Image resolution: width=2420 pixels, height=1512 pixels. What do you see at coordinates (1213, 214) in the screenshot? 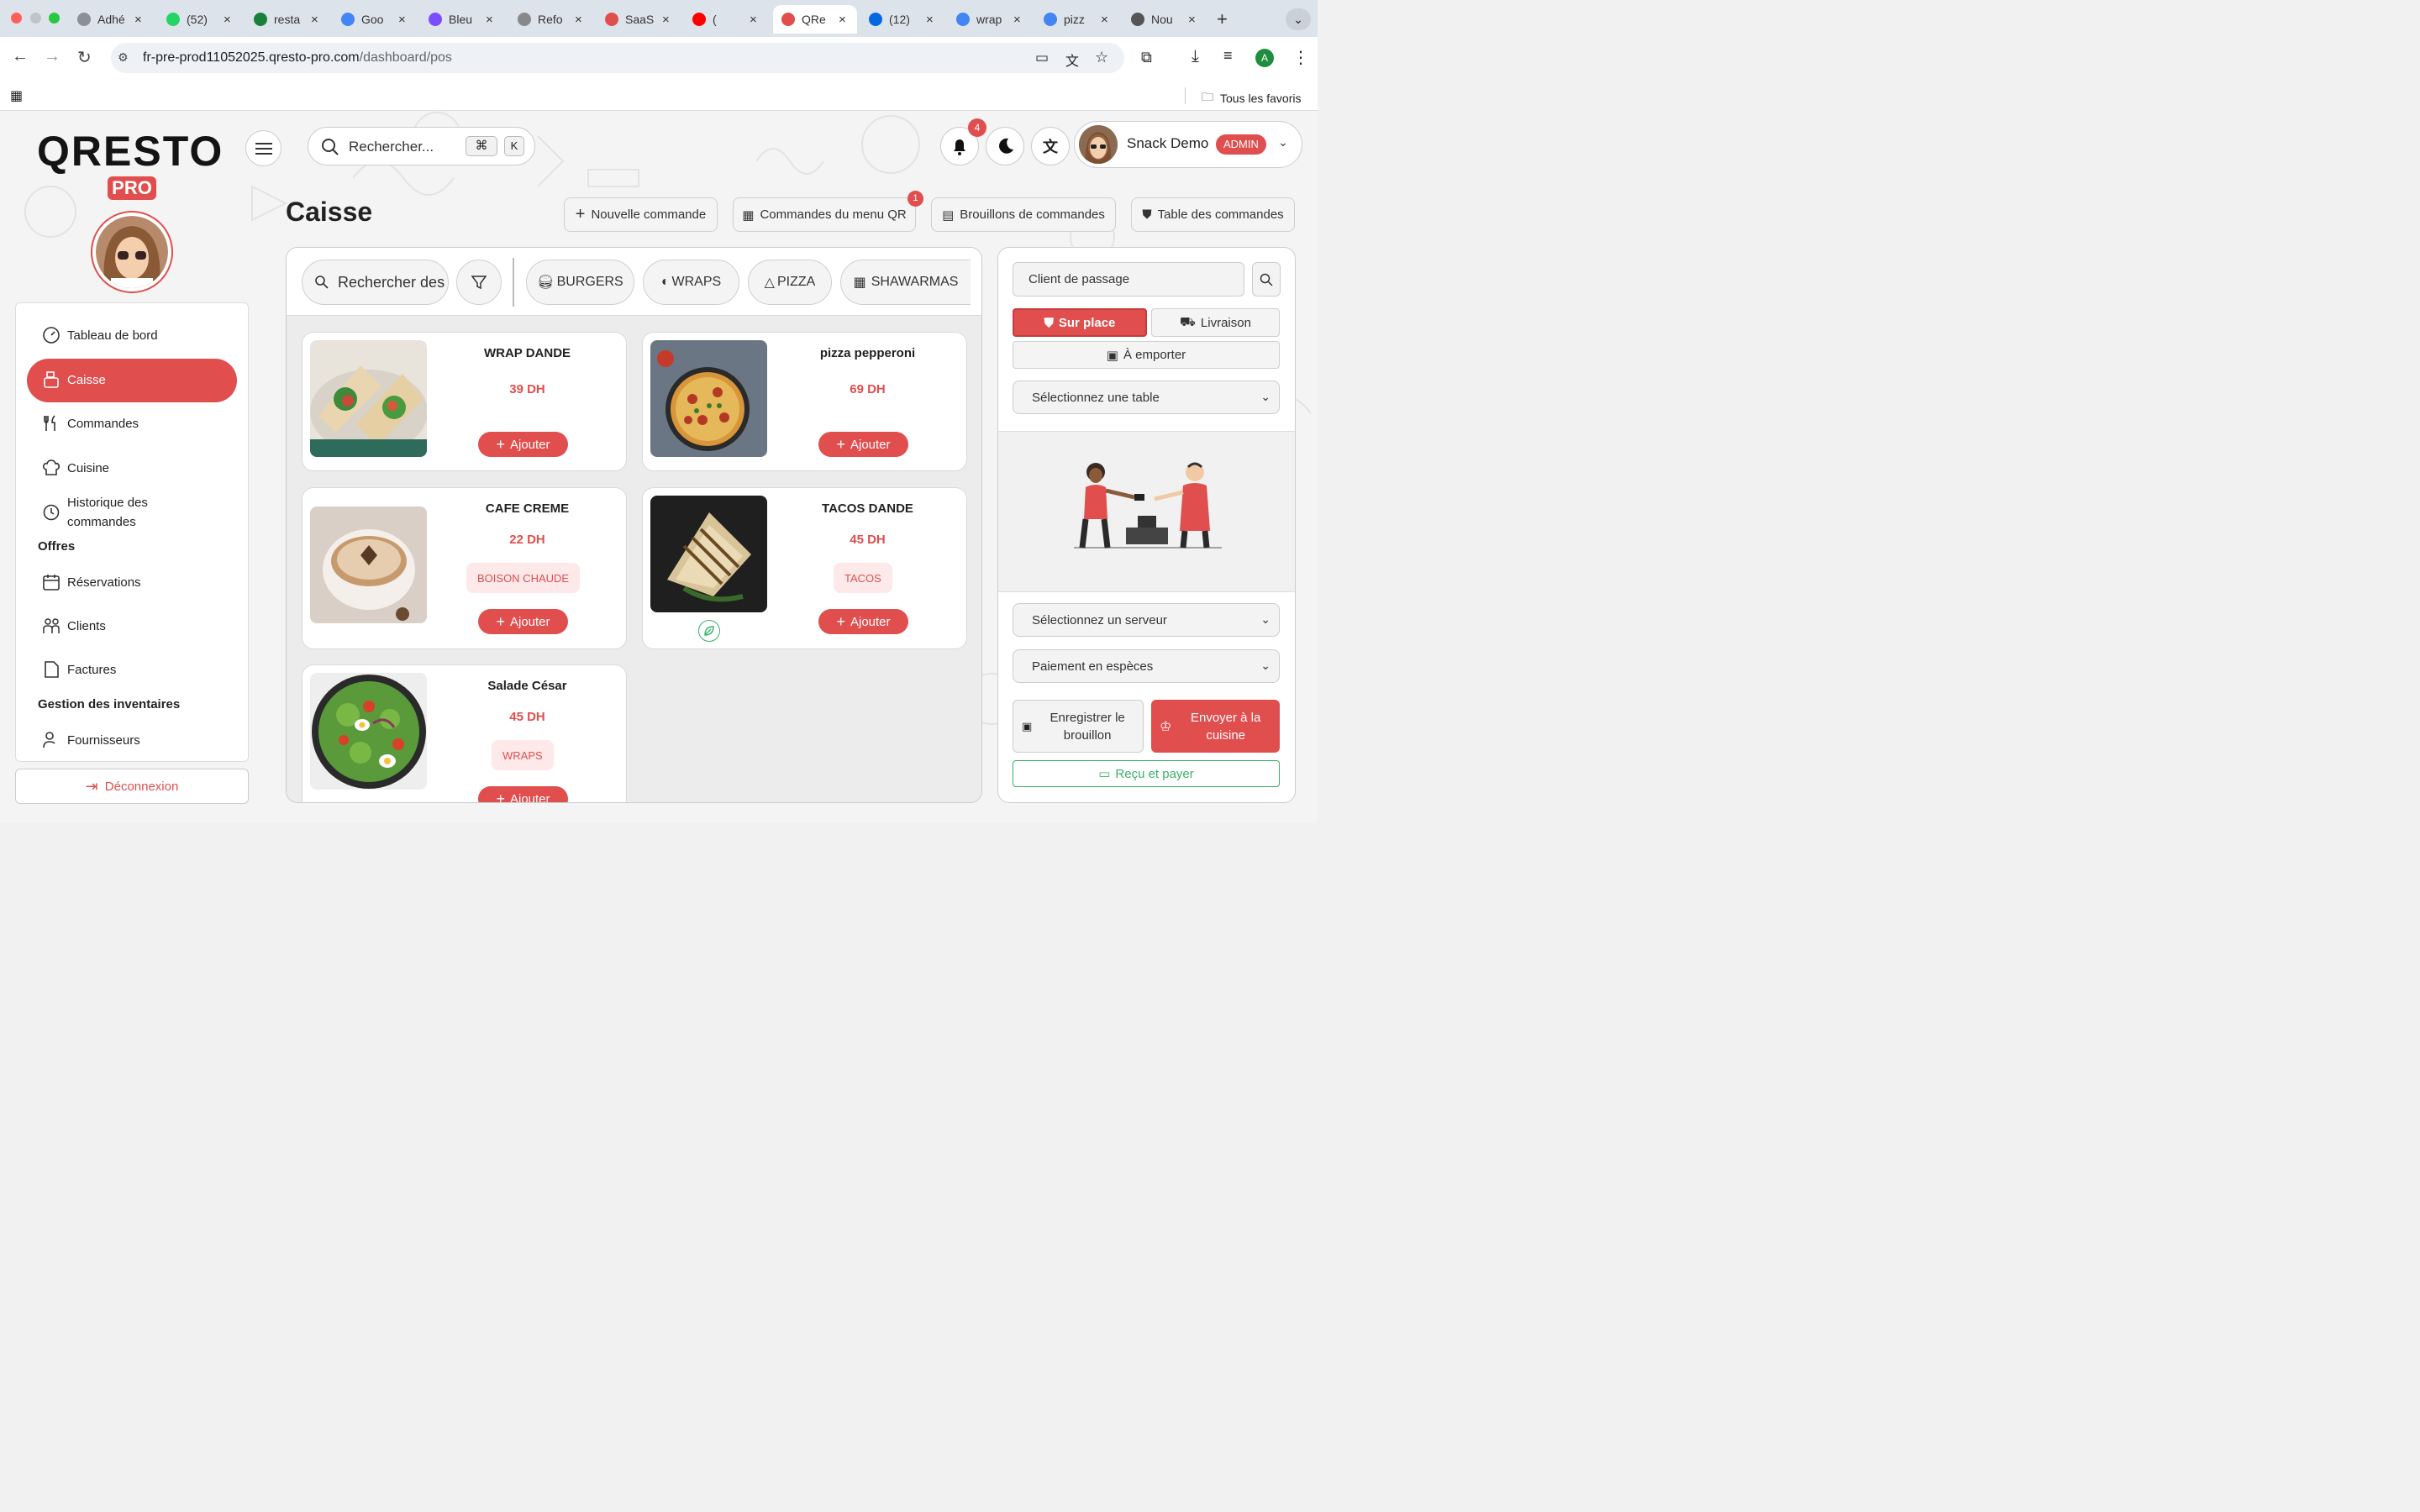
I see `orders-table-button: ⛊ Table des commandes` at bounding box center [1213, 214].